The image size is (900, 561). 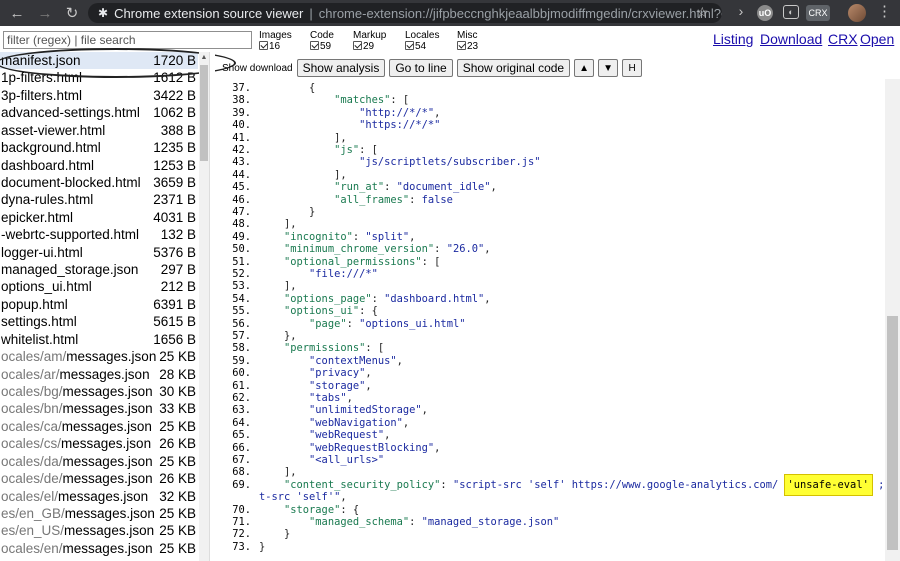 What do you see at coordinates (204, 59) in the screenshot?
I see `scroll-up-arrow-icon: ▲` at bounding box center [204, 59].